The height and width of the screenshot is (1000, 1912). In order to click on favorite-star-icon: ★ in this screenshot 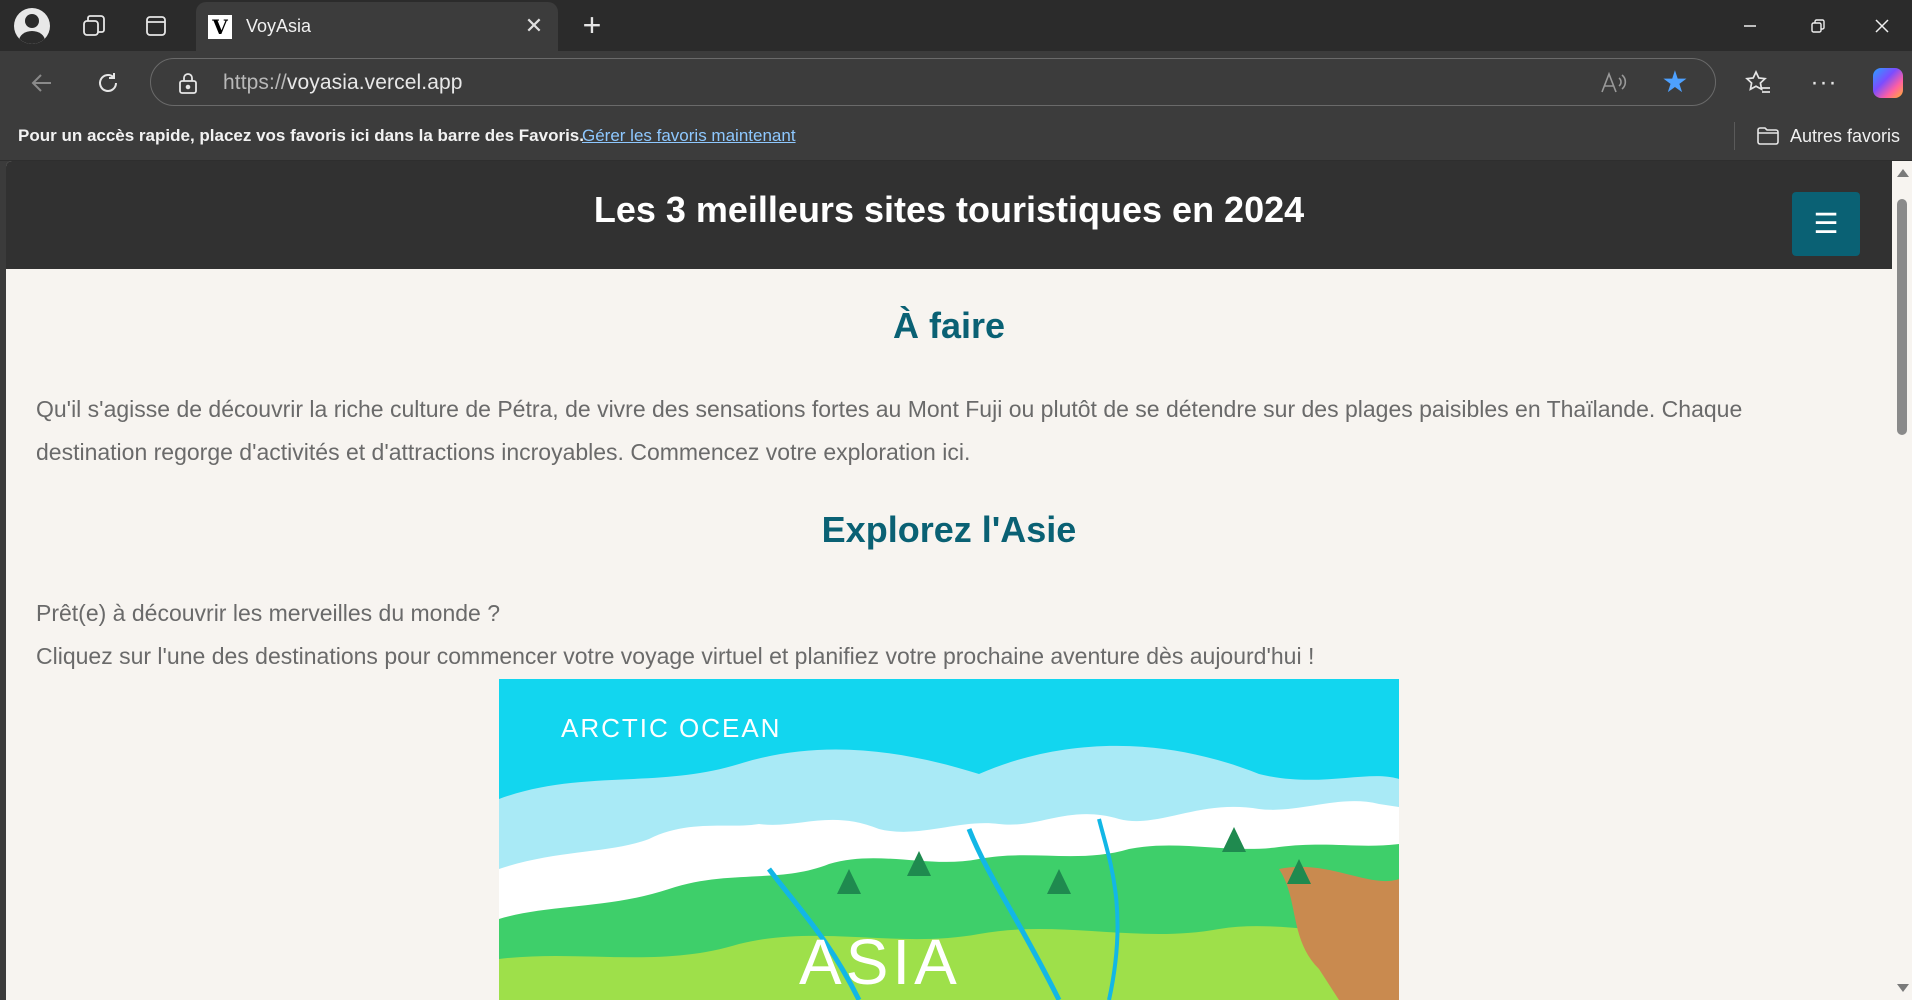, I will do `click(1675, 83)`.